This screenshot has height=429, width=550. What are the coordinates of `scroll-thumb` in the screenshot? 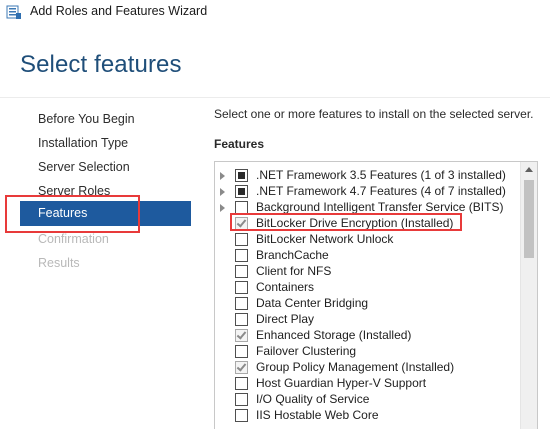 It's located at (529, 219).